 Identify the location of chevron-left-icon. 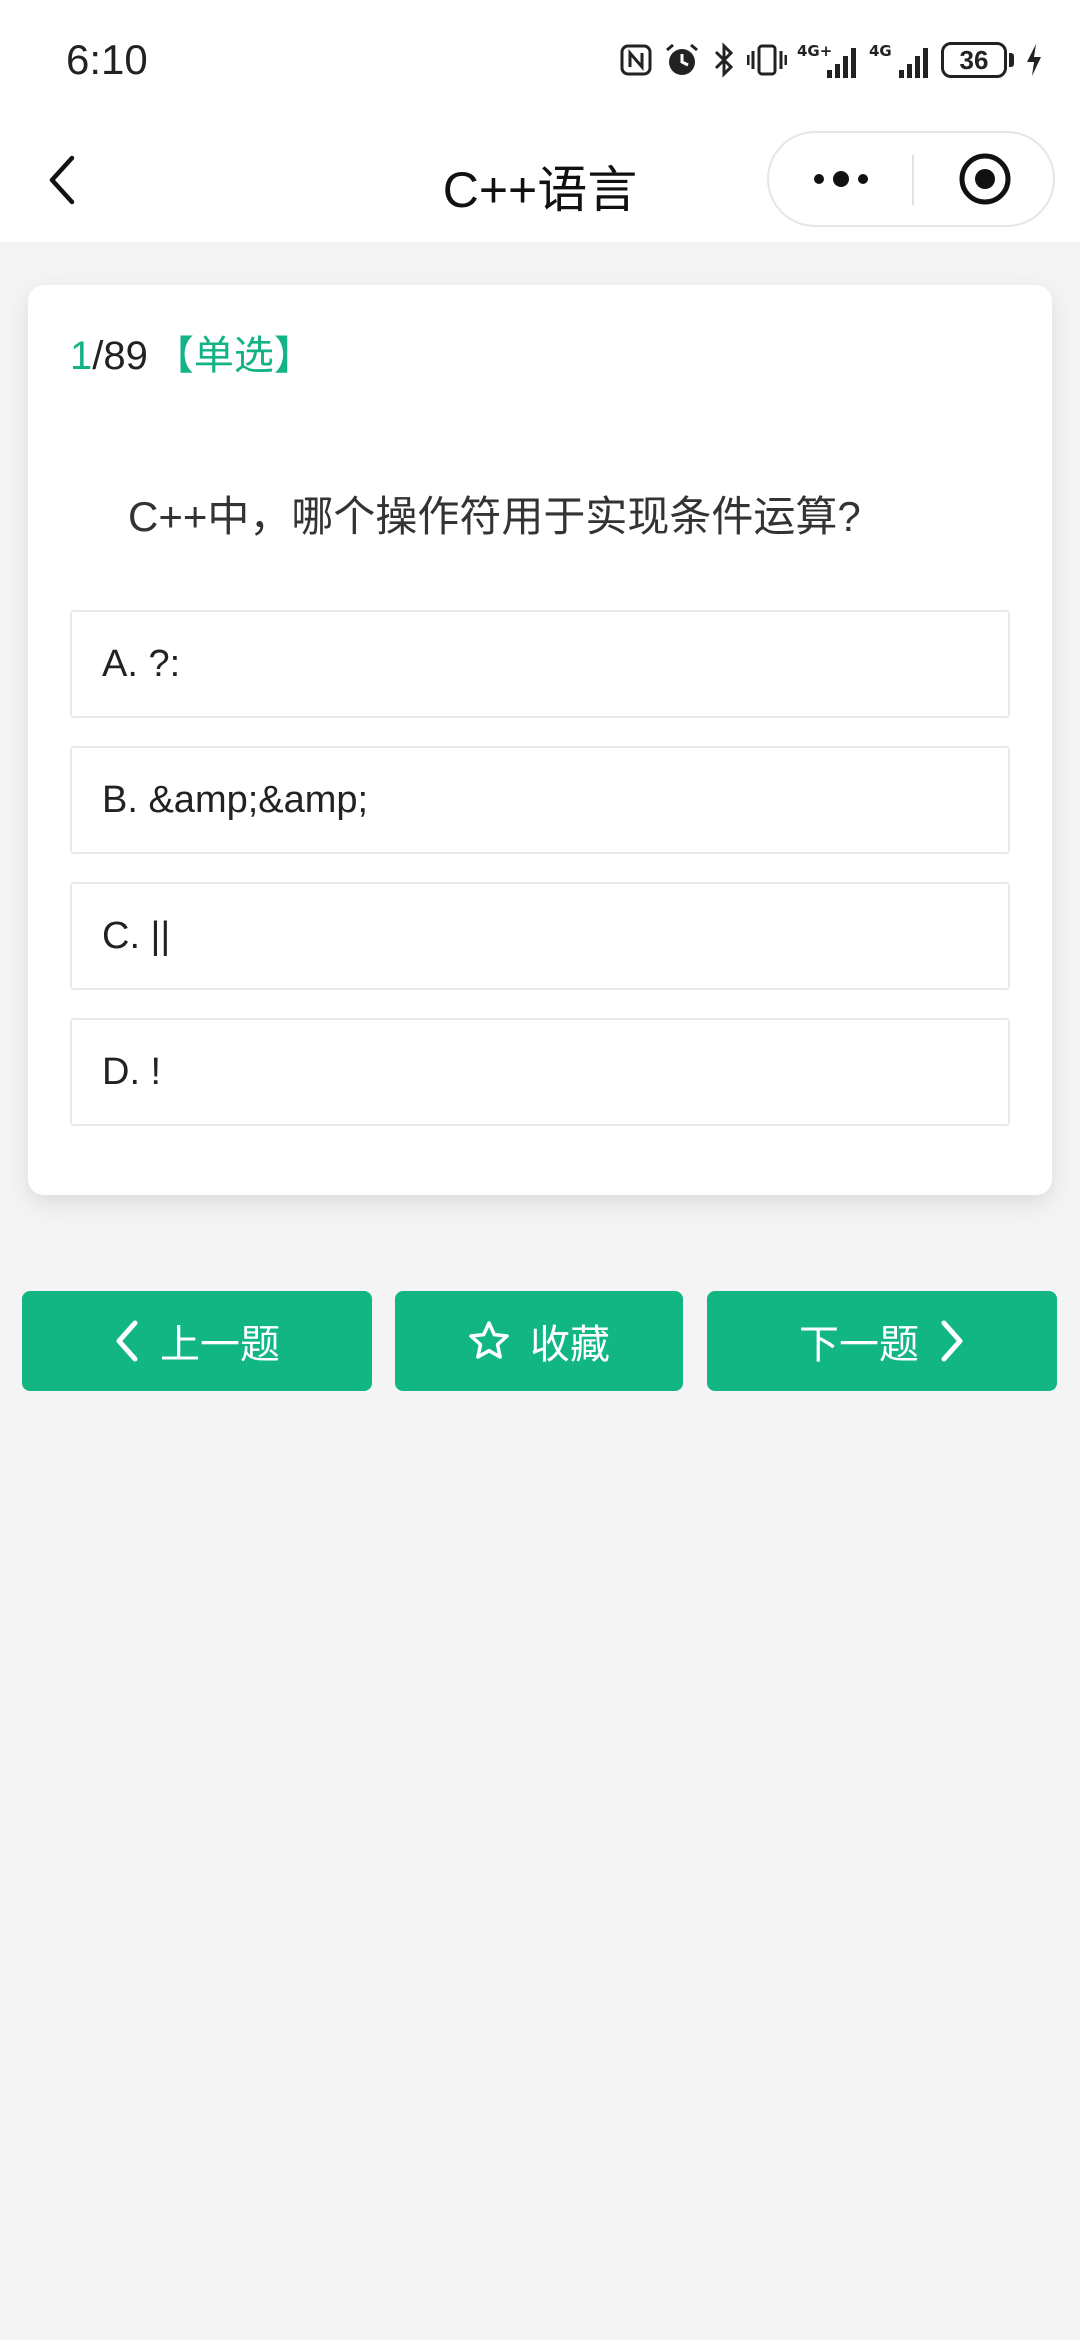
(127, 1341).